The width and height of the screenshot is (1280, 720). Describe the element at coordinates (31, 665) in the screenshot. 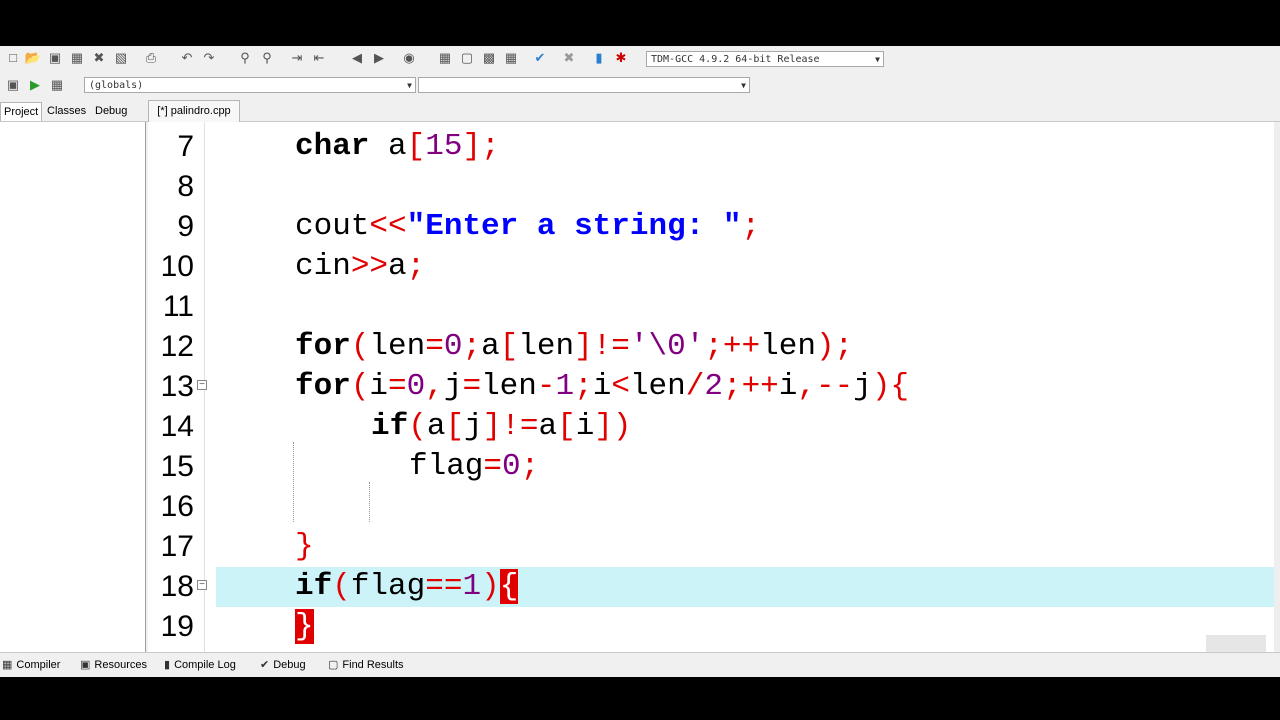

I see `tab-compiler: ▦ Compiler` at that location.